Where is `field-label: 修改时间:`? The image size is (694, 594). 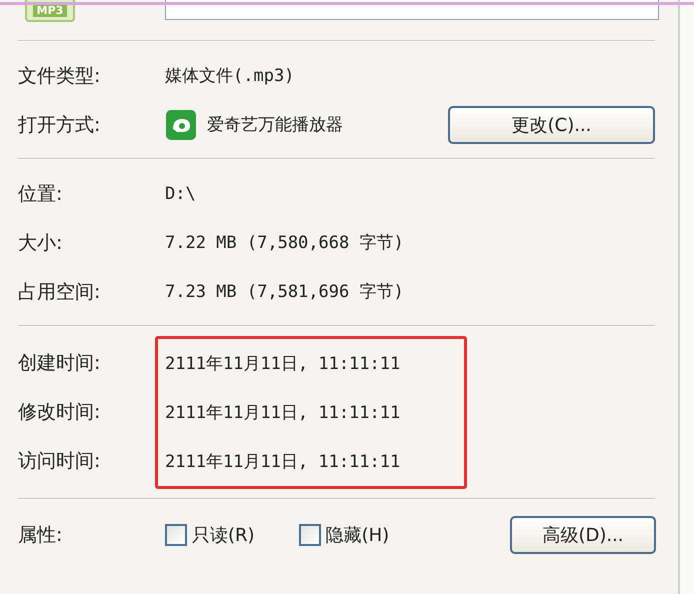 field-label: 修改时间: is located at coordinates (60, 412).